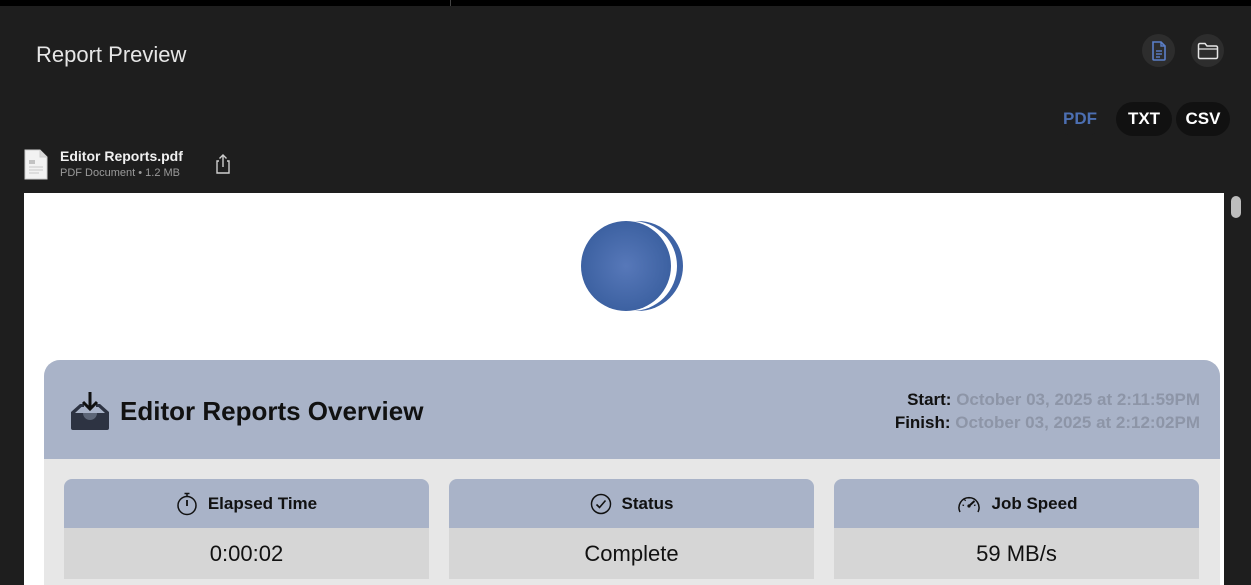 Image resolution: width=1251 pixels, height=585 pixels. I want to click on stat-header: Job Speed, so click(1016, 503).